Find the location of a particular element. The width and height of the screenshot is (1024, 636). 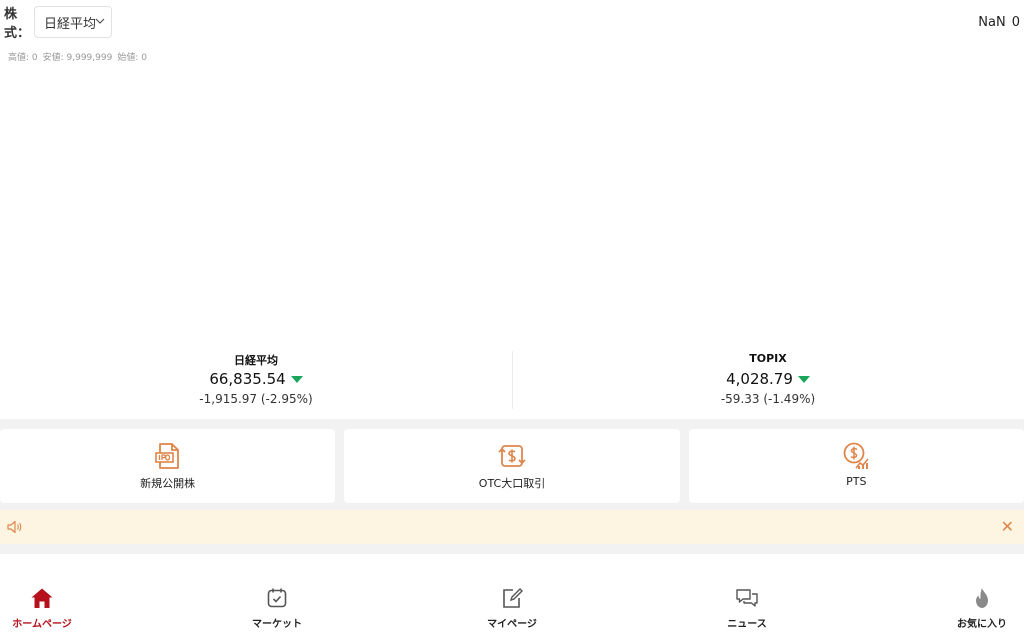

tile-ipo: 新規公開株 is located at coordinates (168, 466).